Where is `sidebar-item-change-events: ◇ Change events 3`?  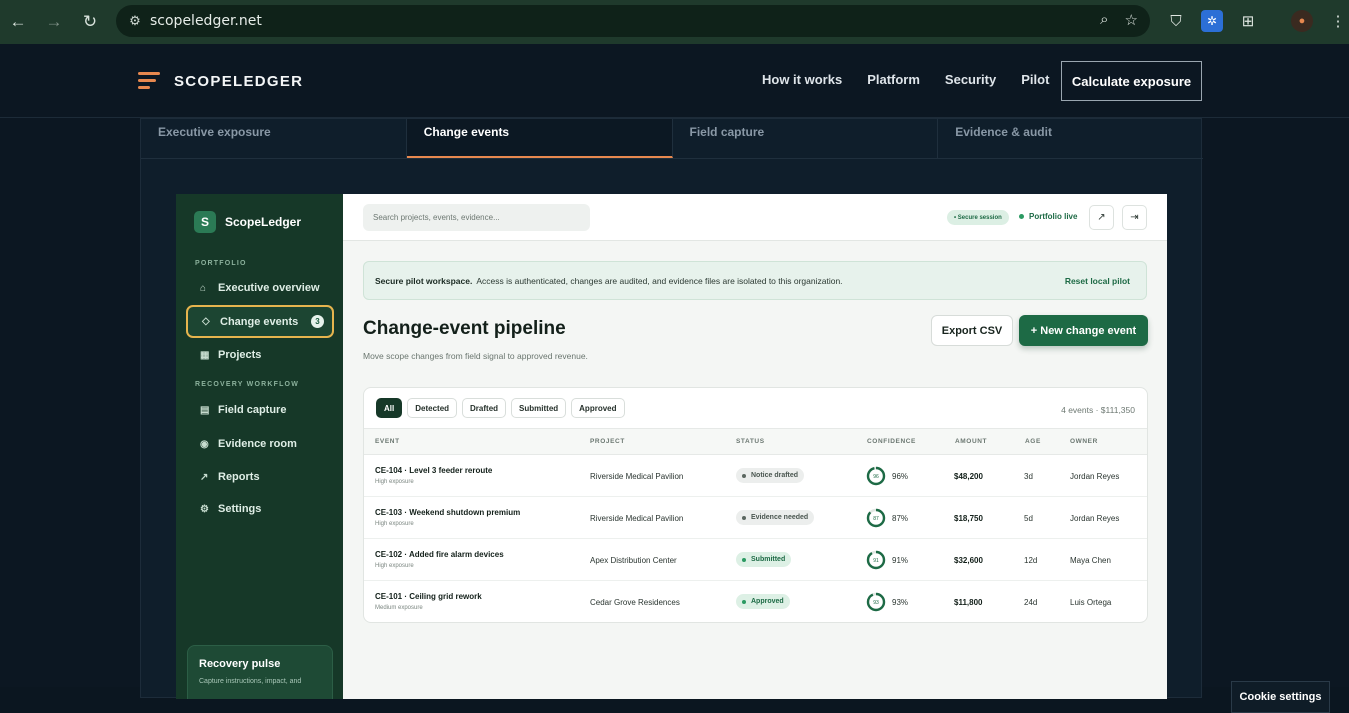
sidebar-item-change-events: ◇ Change events 3 is located at coordinates (260, 321).